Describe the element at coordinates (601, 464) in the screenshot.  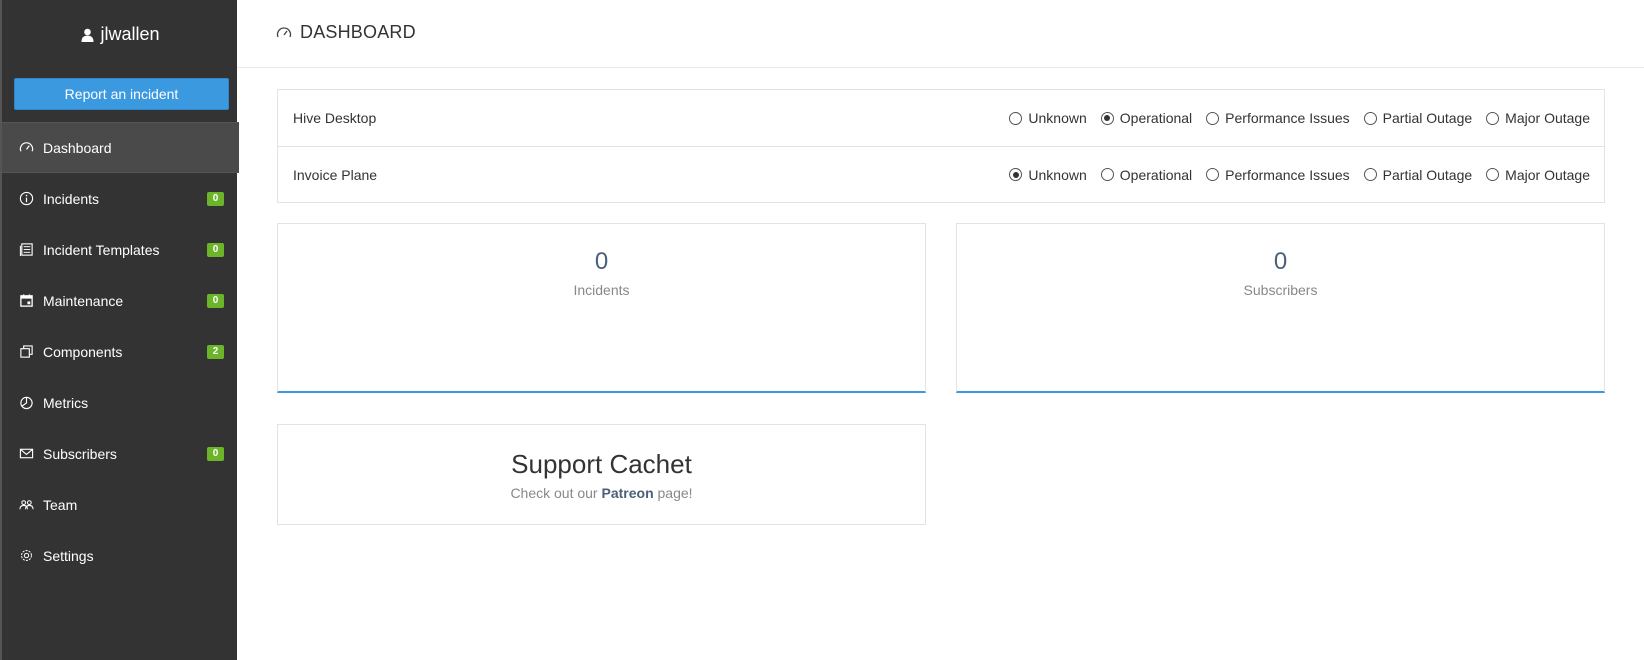
I see `support-title: Support Cachet` at that location.